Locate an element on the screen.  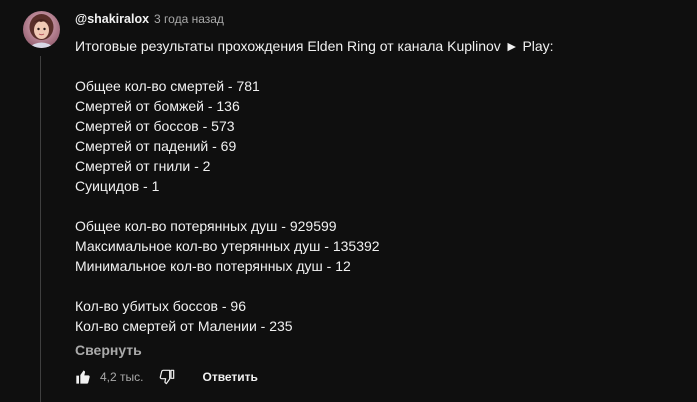
comment-line: Смертей от гнили - 2 is located at coordinates (143, 166).